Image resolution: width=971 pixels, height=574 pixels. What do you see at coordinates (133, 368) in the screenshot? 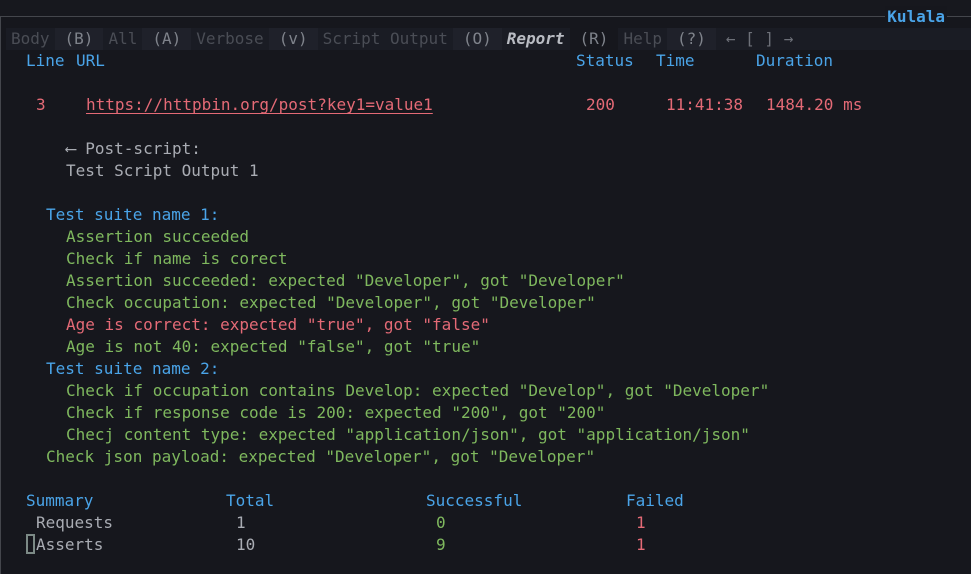
I see `test-suite-name: Test suite name 2:` at bounding box center [133, 368].